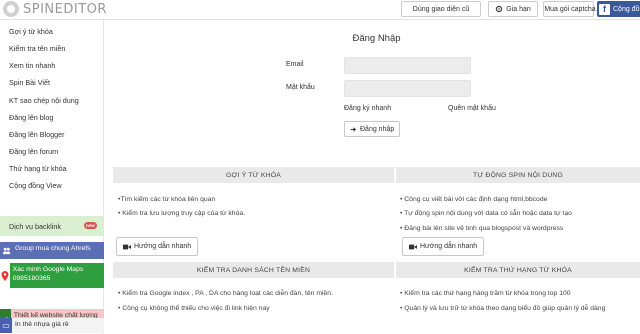 The height and width of the screenshot is (334, 640). I want to click on email-label: Email, so click(295, 64).